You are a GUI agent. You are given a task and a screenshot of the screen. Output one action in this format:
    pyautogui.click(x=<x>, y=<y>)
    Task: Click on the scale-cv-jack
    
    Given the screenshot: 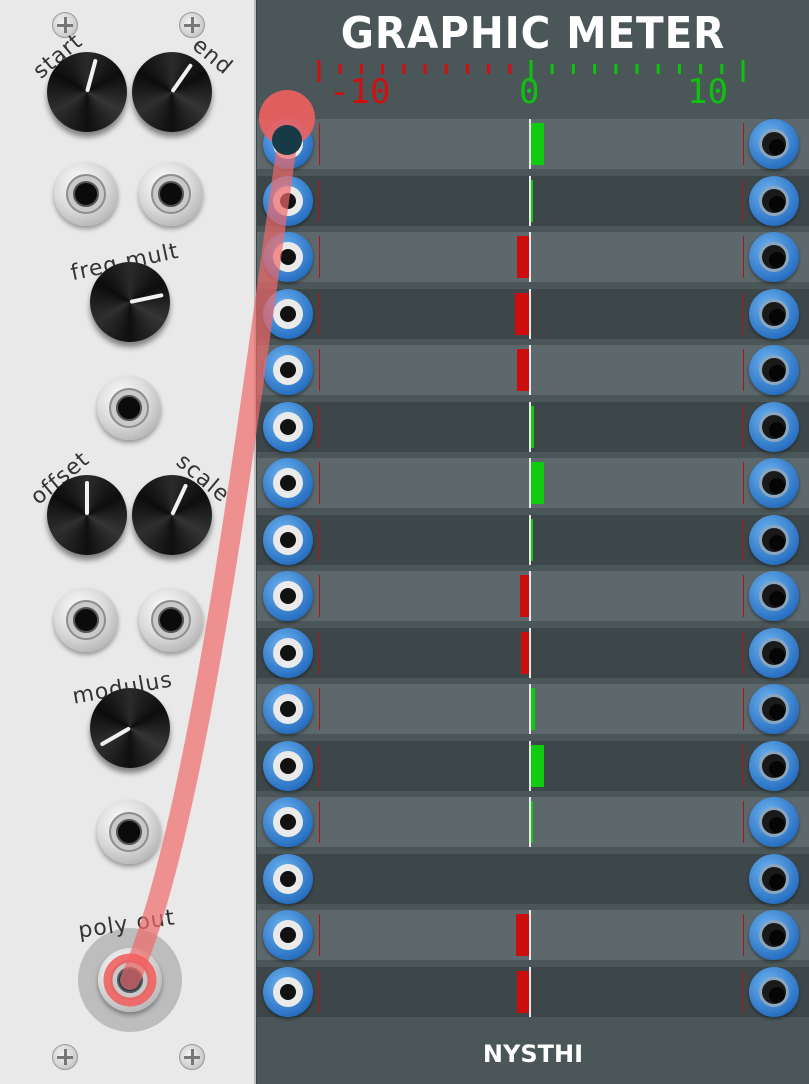 What is the action you would take?
    pyautogui.click(x=171, y=620)
    